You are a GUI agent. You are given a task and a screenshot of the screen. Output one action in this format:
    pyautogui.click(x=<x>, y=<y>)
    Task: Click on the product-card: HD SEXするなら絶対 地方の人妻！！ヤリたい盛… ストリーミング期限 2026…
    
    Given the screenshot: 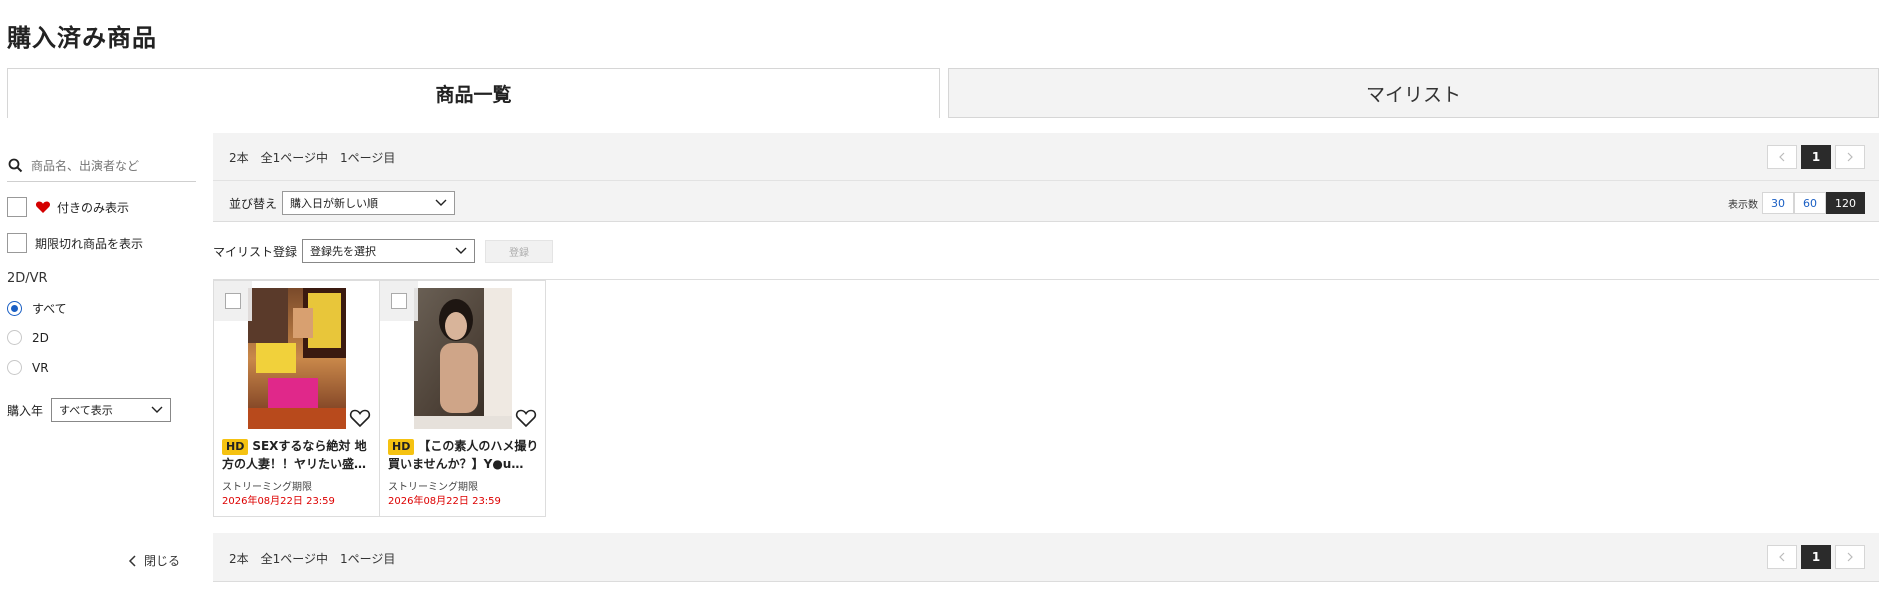 What is the action you would take?
    pyautogui.click(x=296, y=398)
    